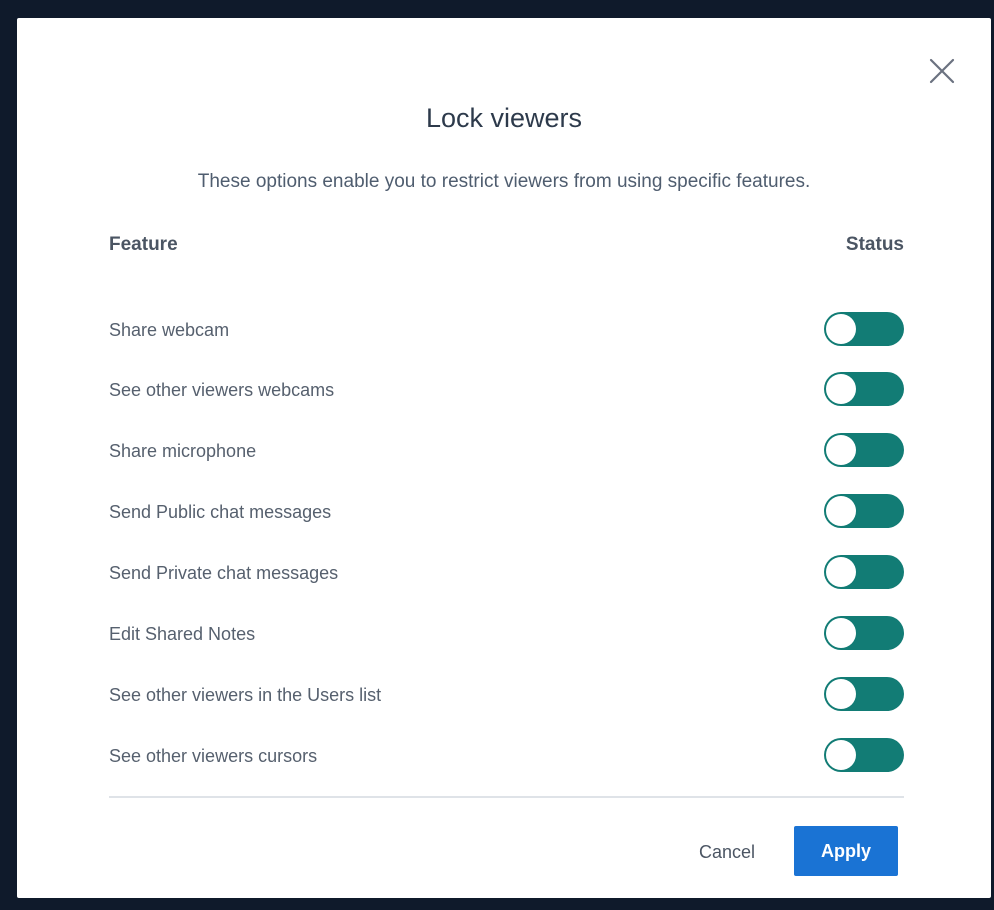 Image resolution: width=994 pixels, height=910 pixels. I want to click on feature-row-viewer-cursors: See other viewers cursors, so click(506, 758).